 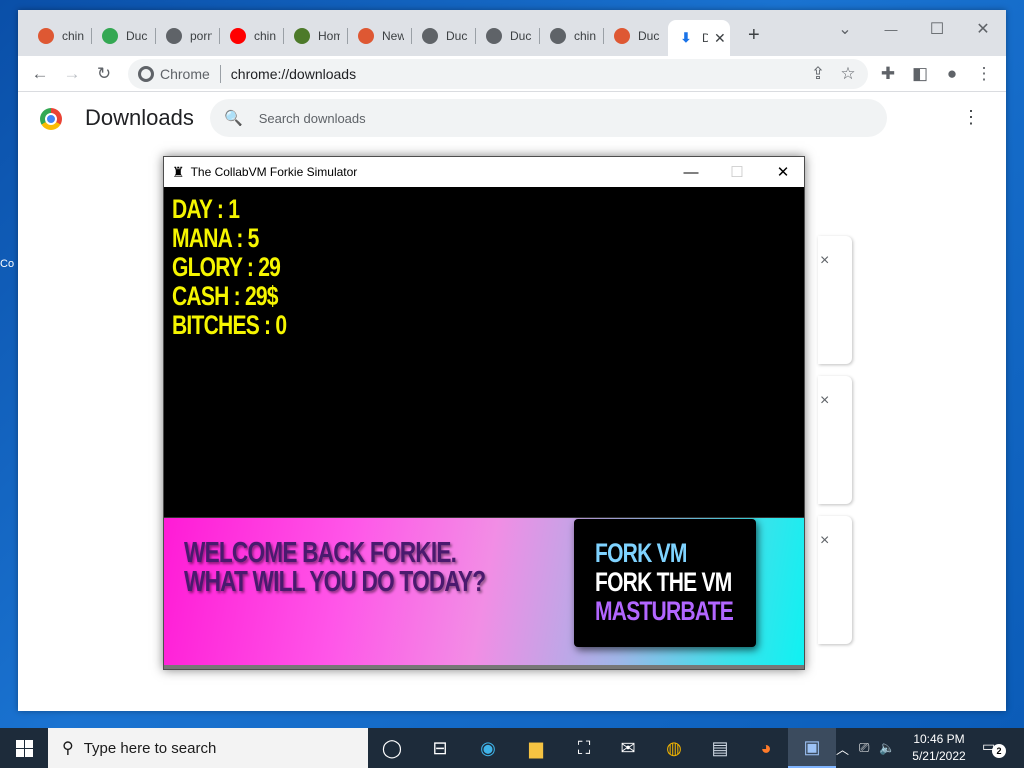 I want to click on share-icon: ⇪, so click(x=818, y=74).